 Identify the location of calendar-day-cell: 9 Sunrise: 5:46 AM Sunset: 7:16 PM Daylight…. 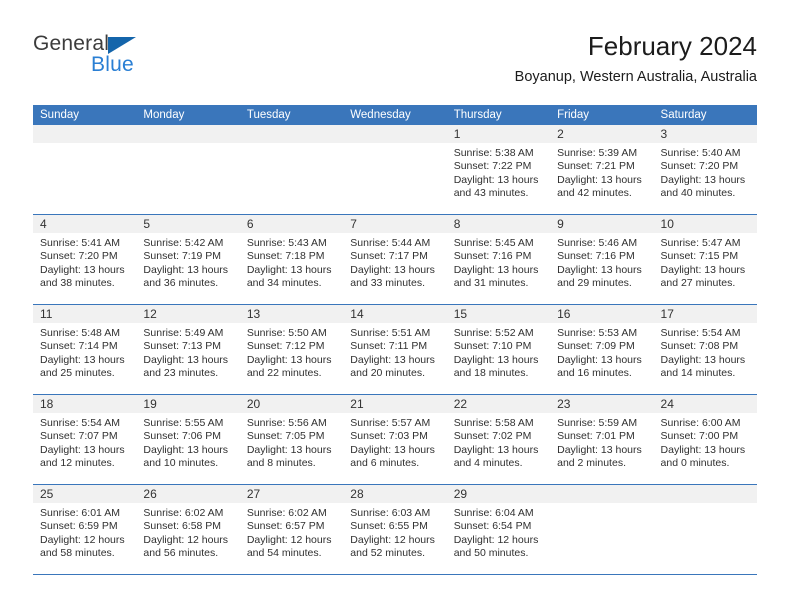
(602, 259).